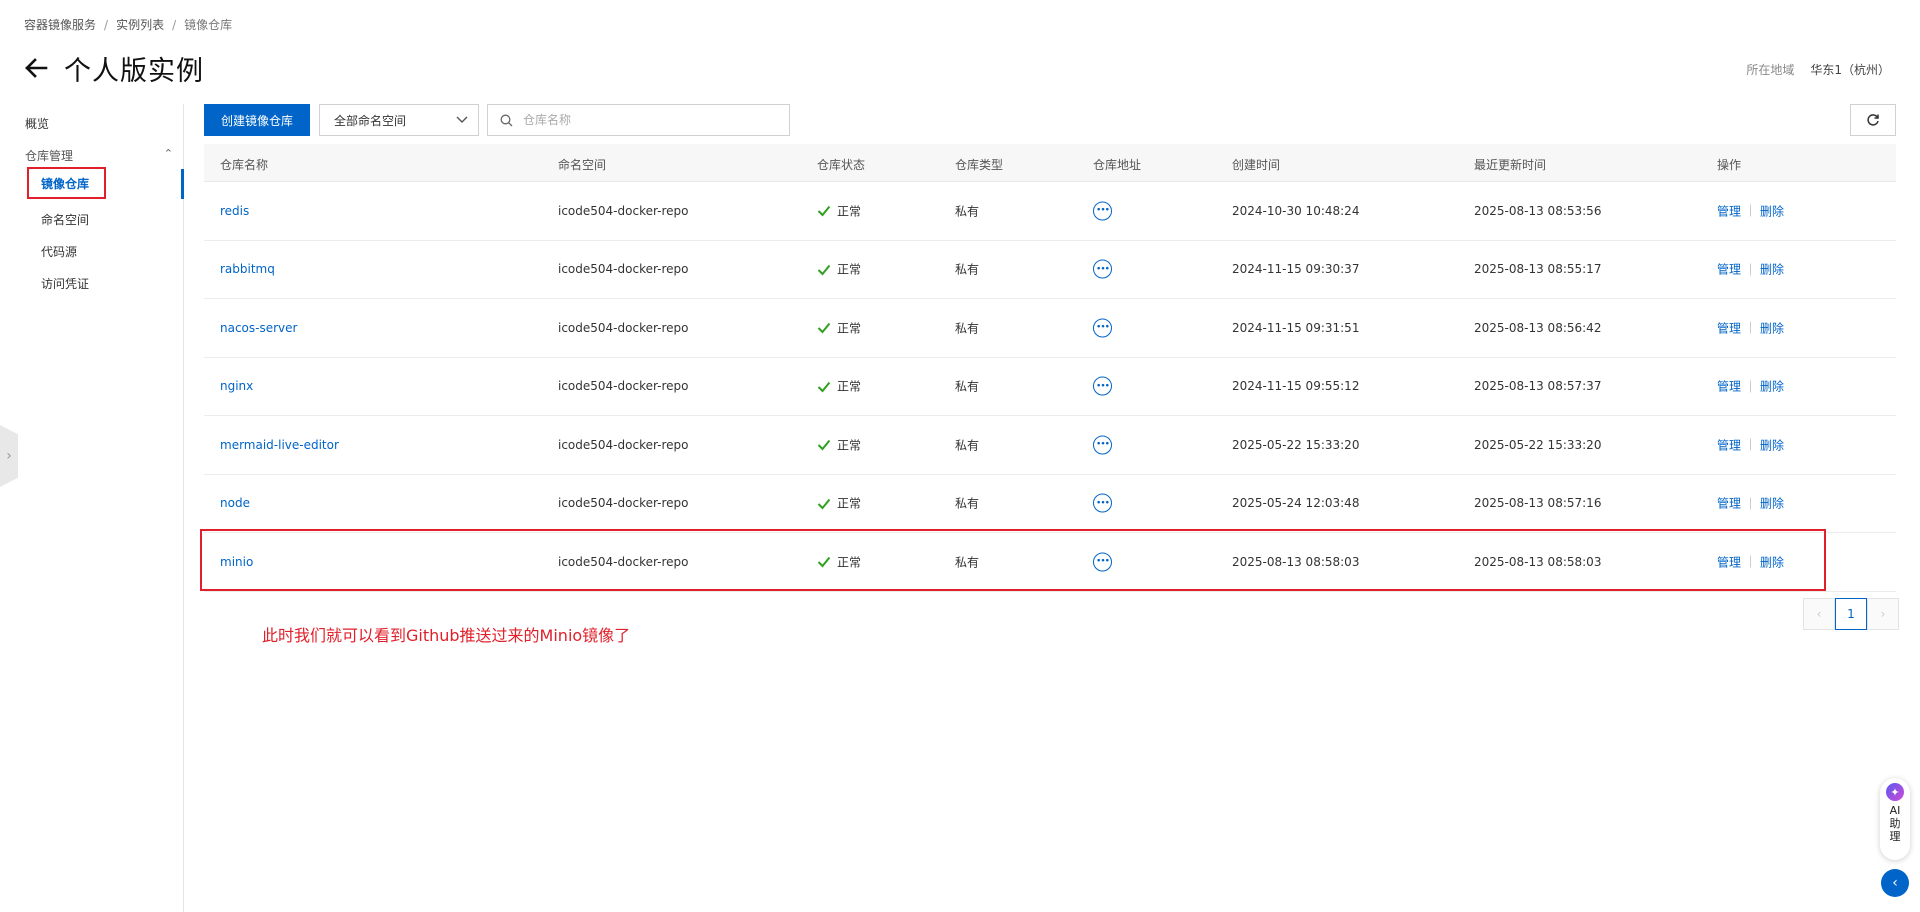 Image resolution: width=1920 pixels, height=912 pixels. Describe the element at coordinates (446, 635) in the screenshot. I see `annotation-note: 此时我们就可以看到Github推送过来的Minio镜像了` at that location.